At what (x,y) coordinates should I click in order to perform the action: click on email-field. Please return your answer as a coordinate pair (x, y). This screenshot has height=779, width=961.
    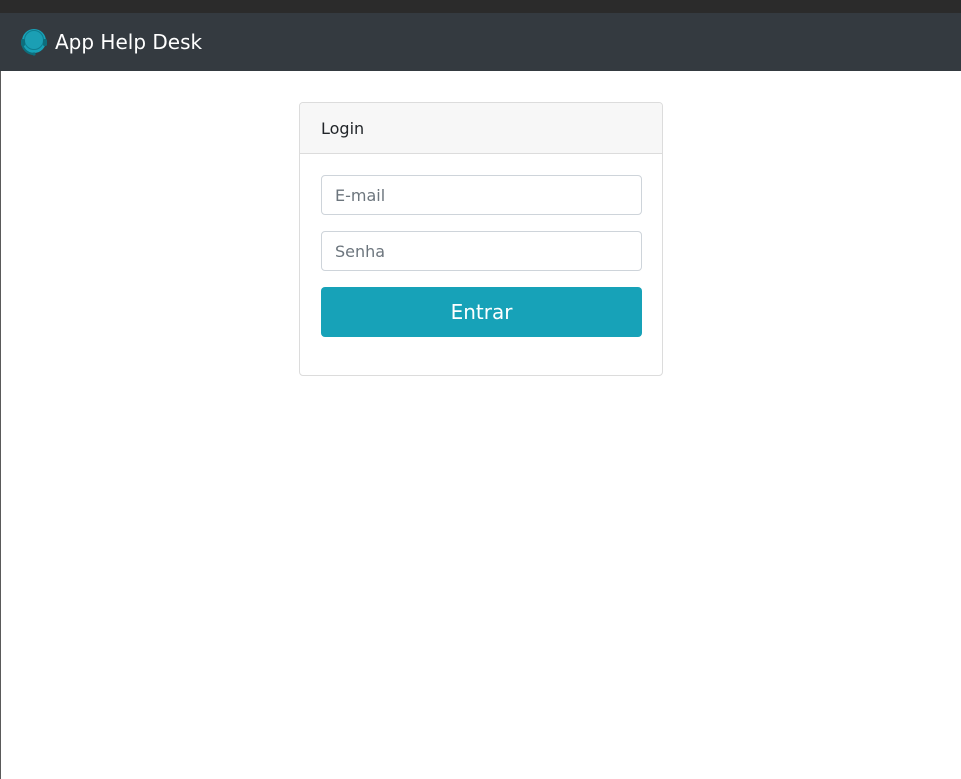
    Looking at the image, I should click on (481, 195).